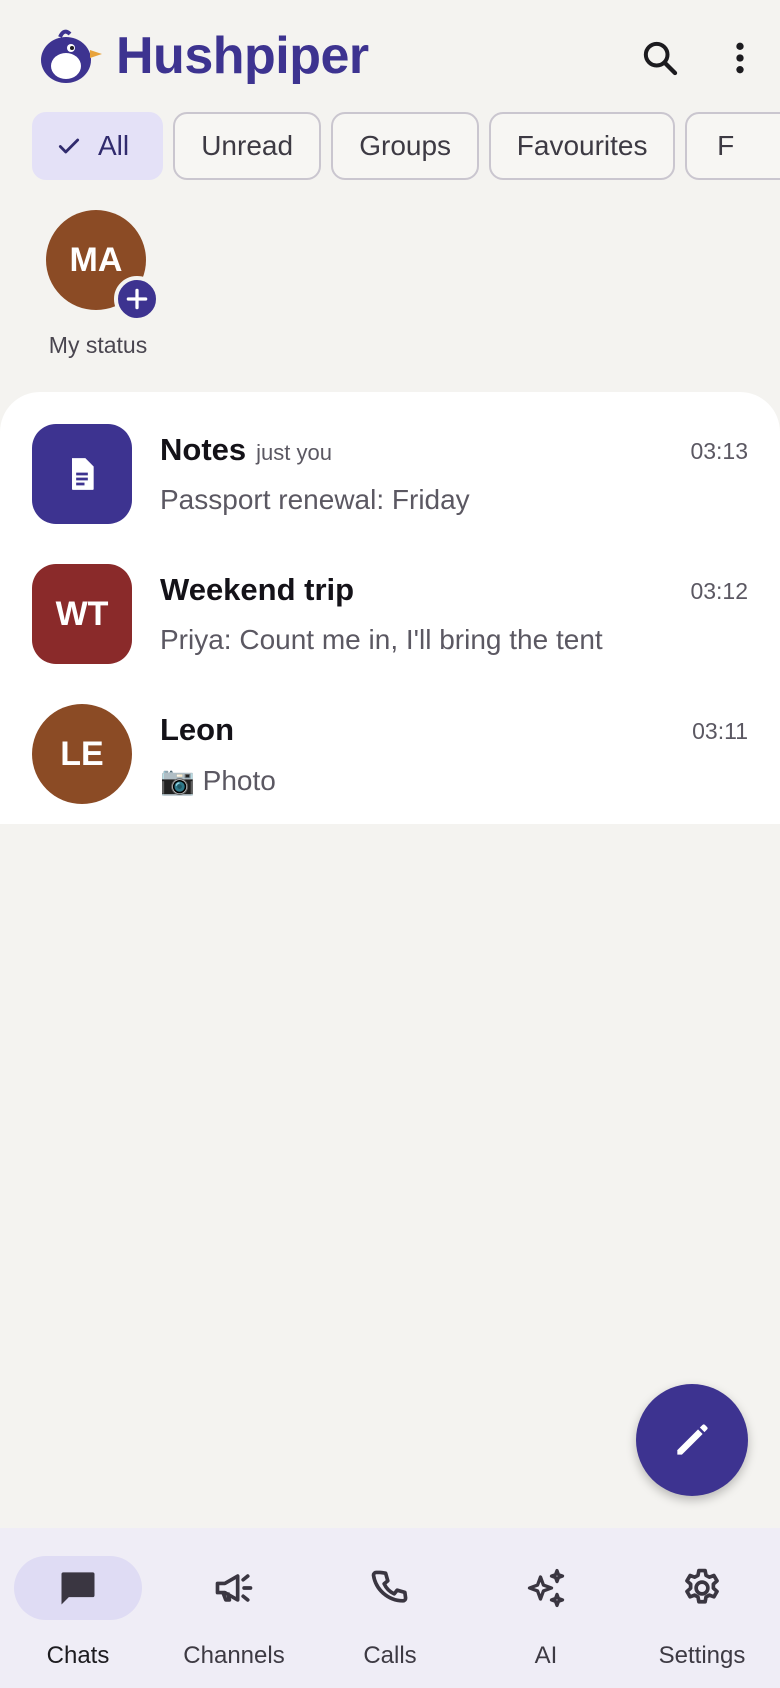  I want to click on nav-settings: Settings, so click(702, 1608).